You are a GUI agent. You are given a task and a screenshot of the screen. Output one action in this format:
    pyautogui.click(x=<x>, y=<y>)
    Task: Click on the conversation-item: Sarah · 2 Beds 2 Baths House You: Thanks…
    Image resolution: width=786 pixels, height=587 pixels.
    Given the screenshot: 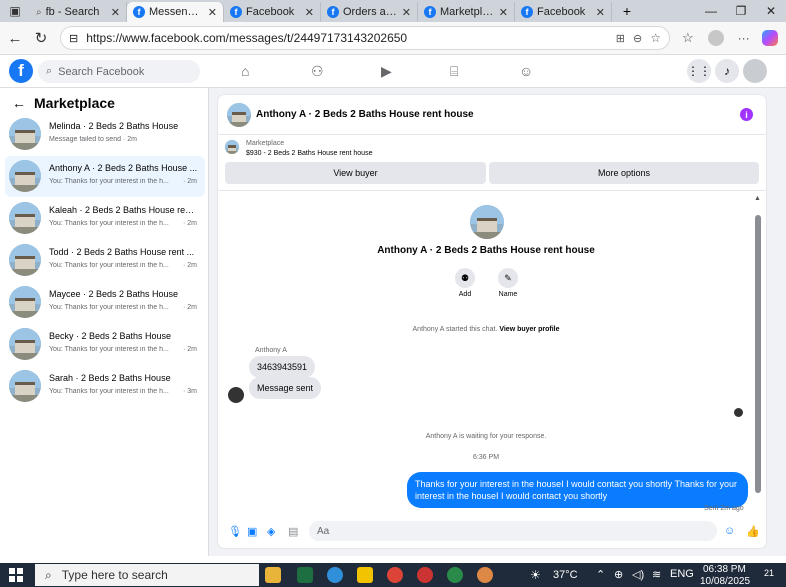 What is the action you would take?
    pyautogui.click(x=105, y=386)
    